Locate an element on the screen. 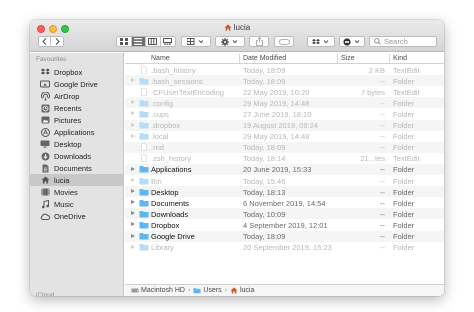 This screenshot has height=312, width=474. file-row: Downloads Today, 10:09 -- Folder is located at coordinates (284, 214).